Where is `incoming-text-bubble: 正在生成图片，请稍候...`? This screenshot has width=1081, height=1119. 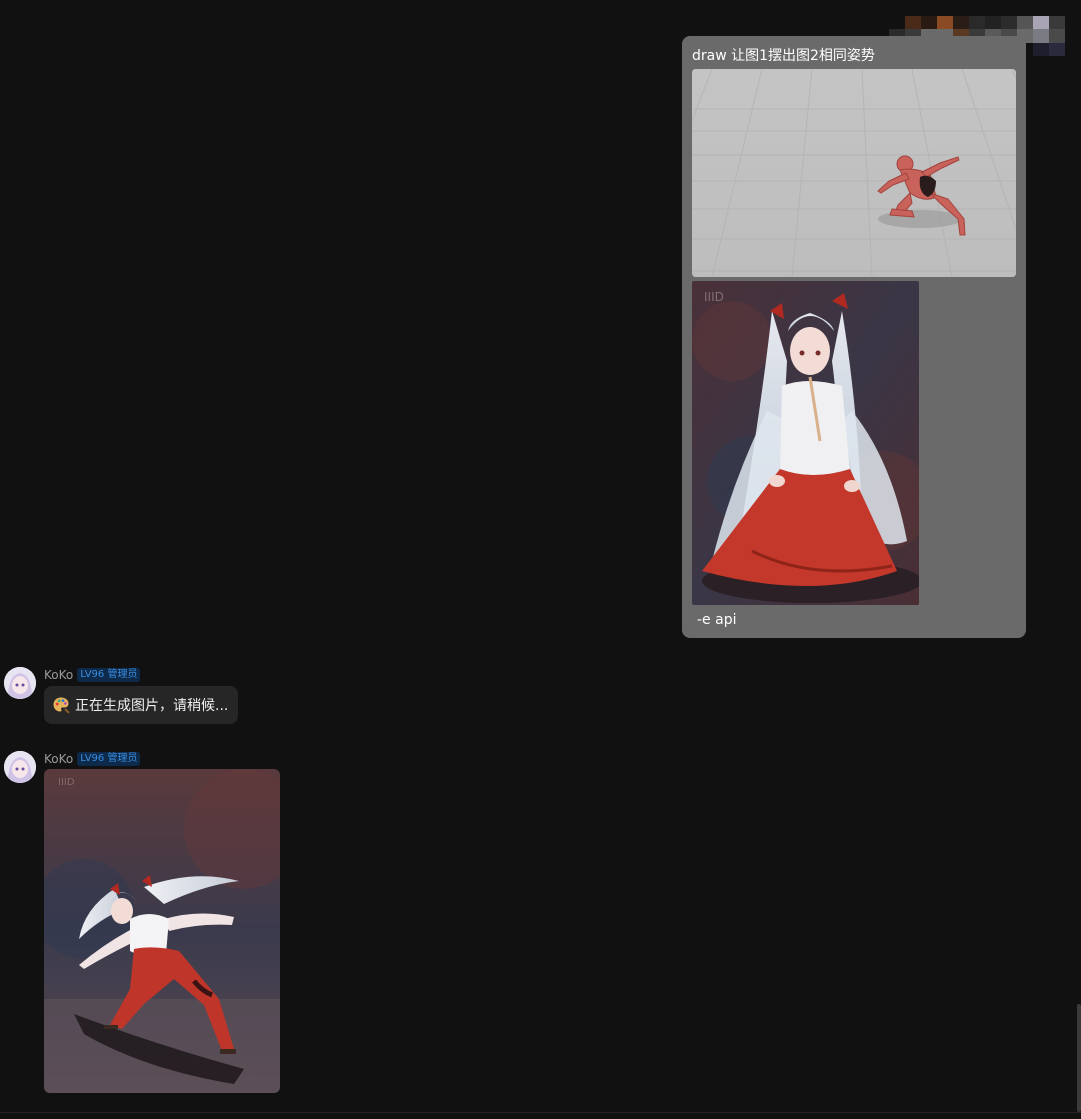
incoming-text-bubble: 正在生成图片，请稍候... is located at coordinates (141, 705).